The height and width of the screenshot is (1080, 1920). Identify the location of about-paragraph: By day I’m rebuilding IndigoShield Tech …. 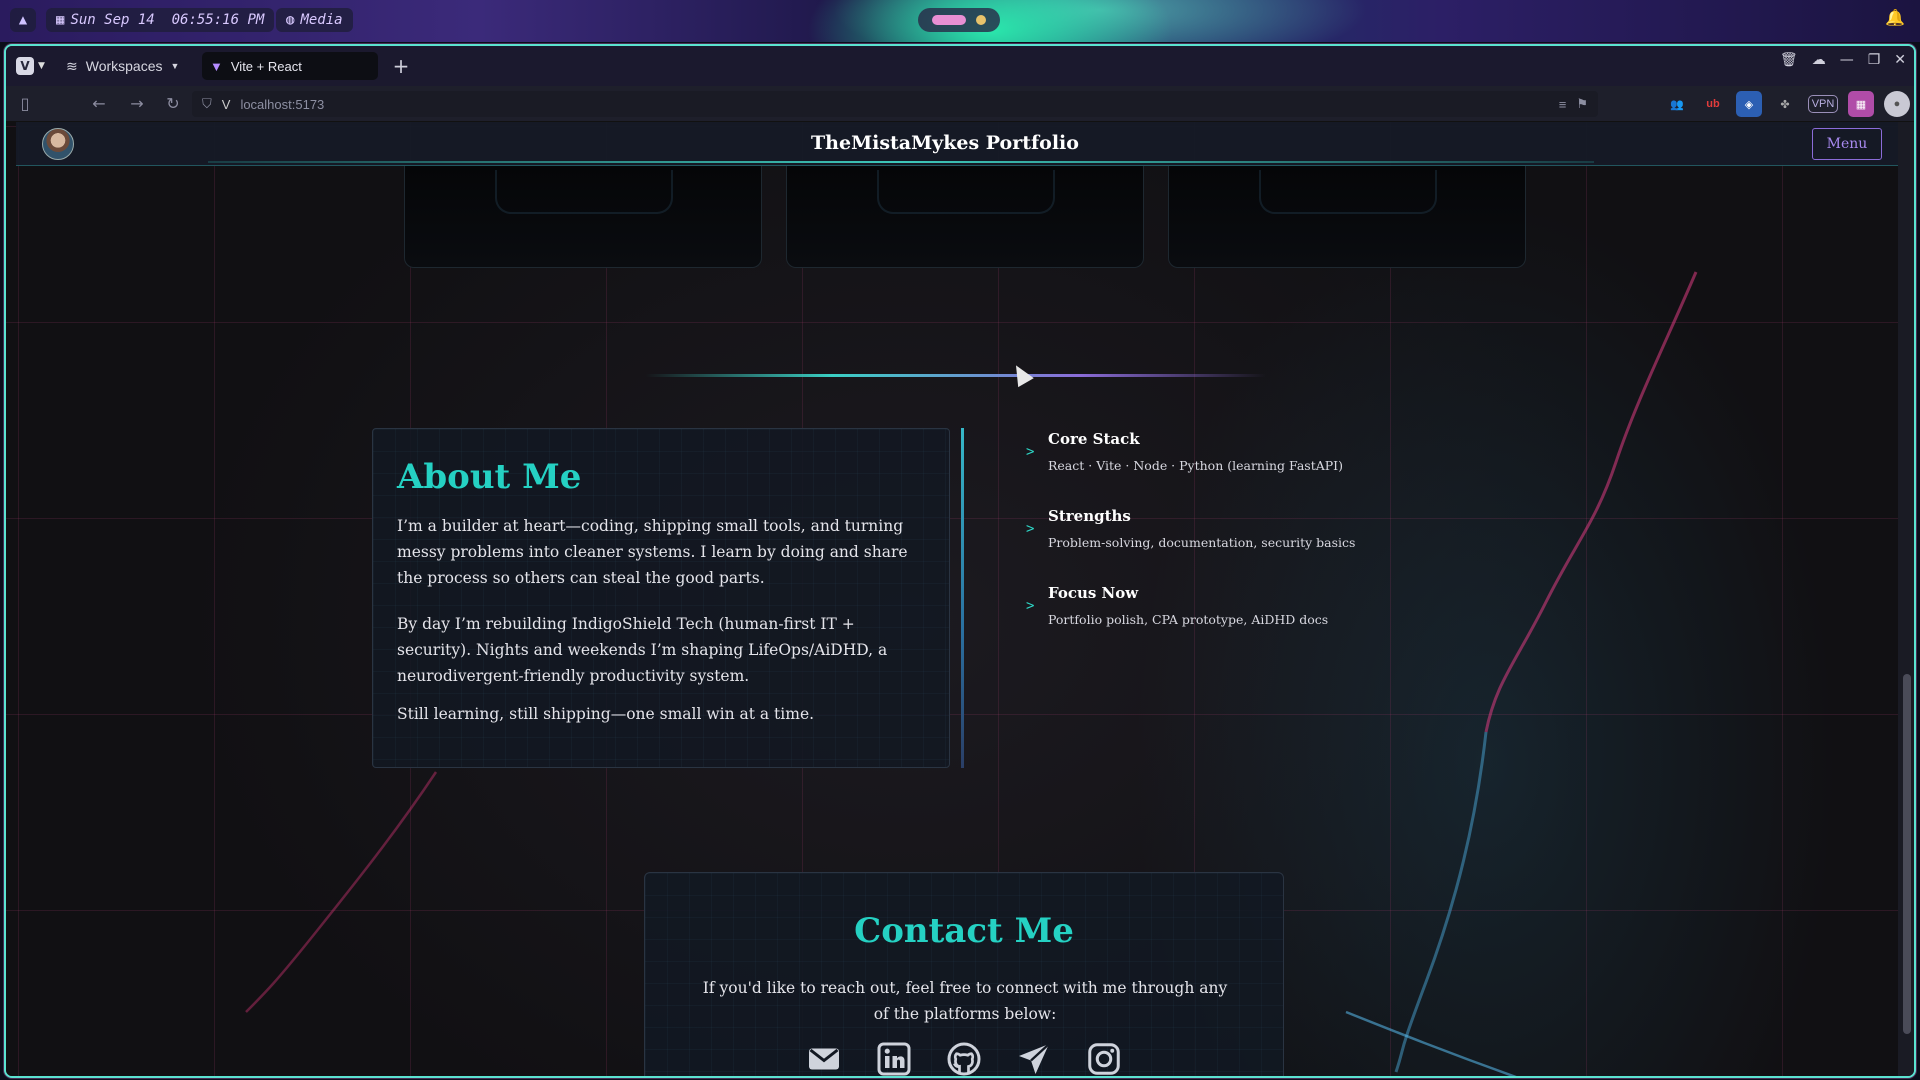
(642, 650).